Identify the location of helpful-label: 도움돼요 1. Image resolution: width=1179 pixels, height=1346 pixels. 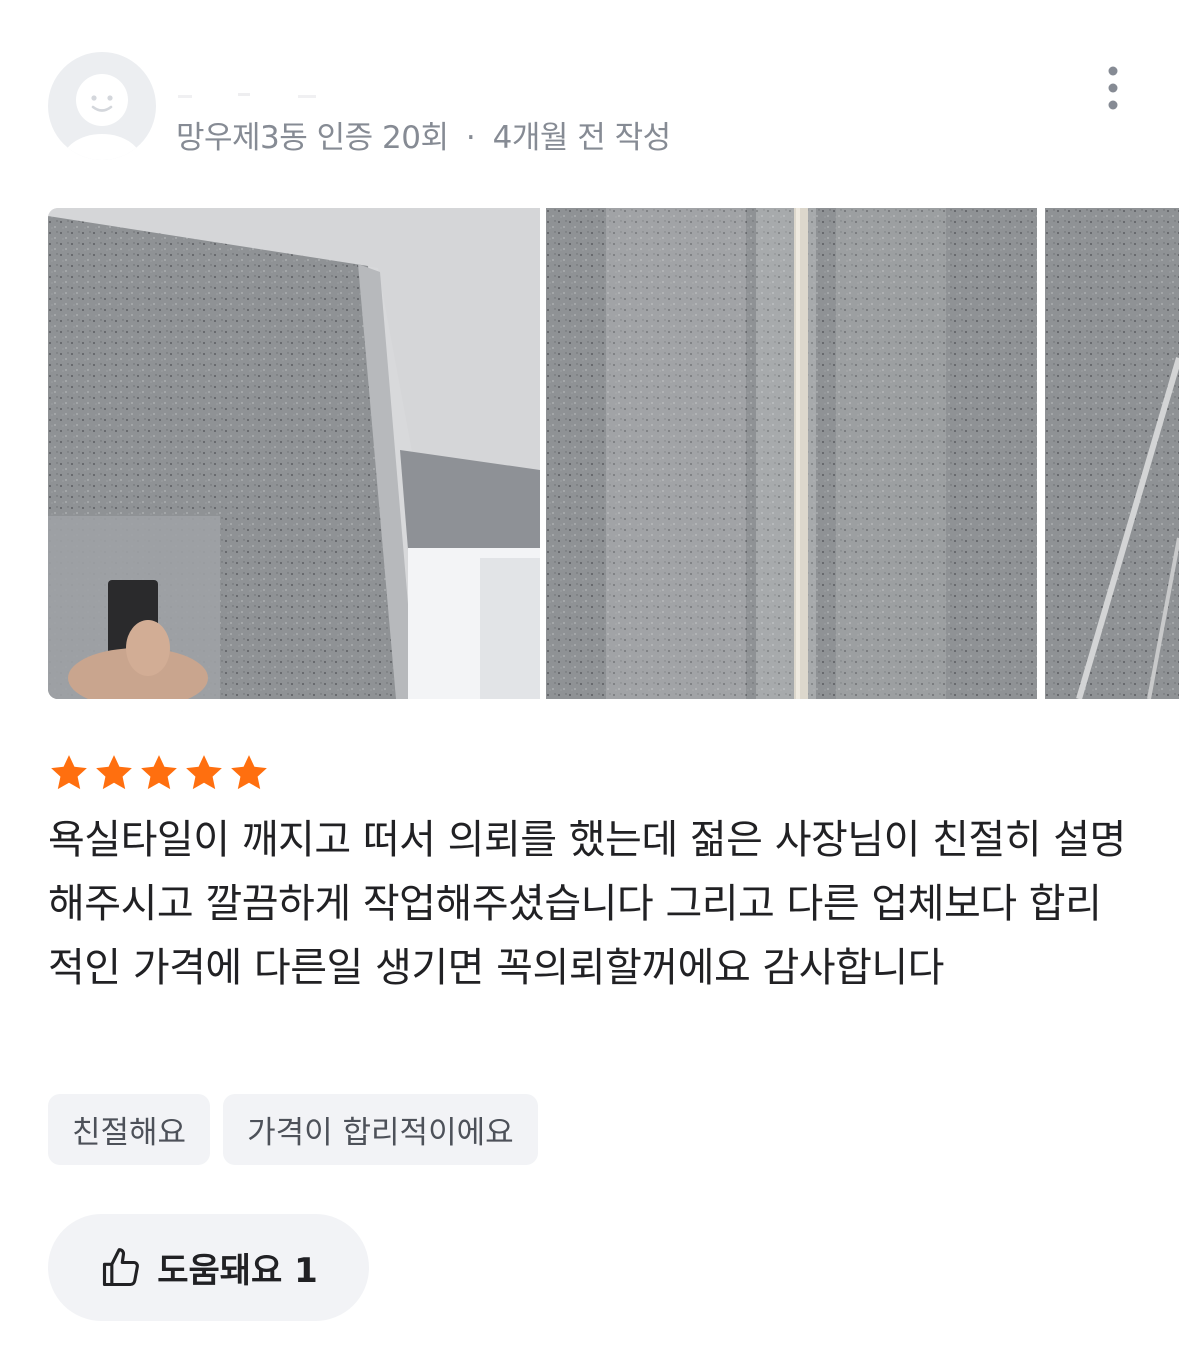
(237, 1271).